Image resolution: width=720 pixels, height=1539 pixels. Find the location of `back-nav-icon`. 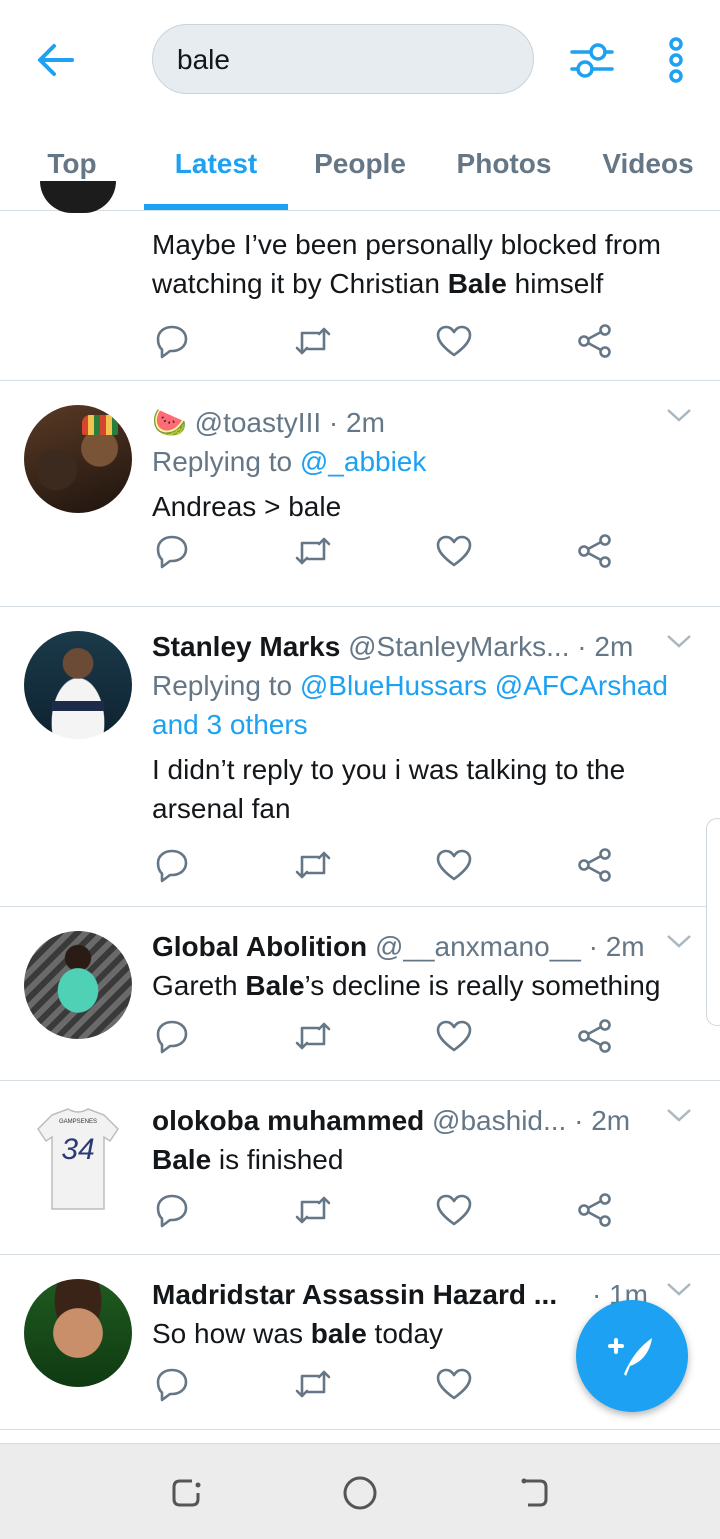

back-nav-icon is located at coordinates (534, 1493).